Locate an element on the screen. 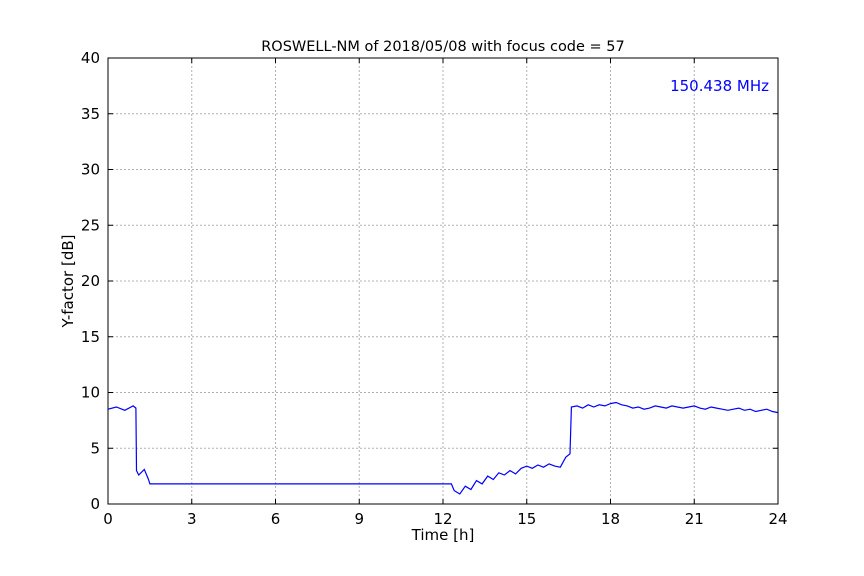 This screenshot has height=576, width=864. y-tick-label: 15 is located at coordinates (90, 337).